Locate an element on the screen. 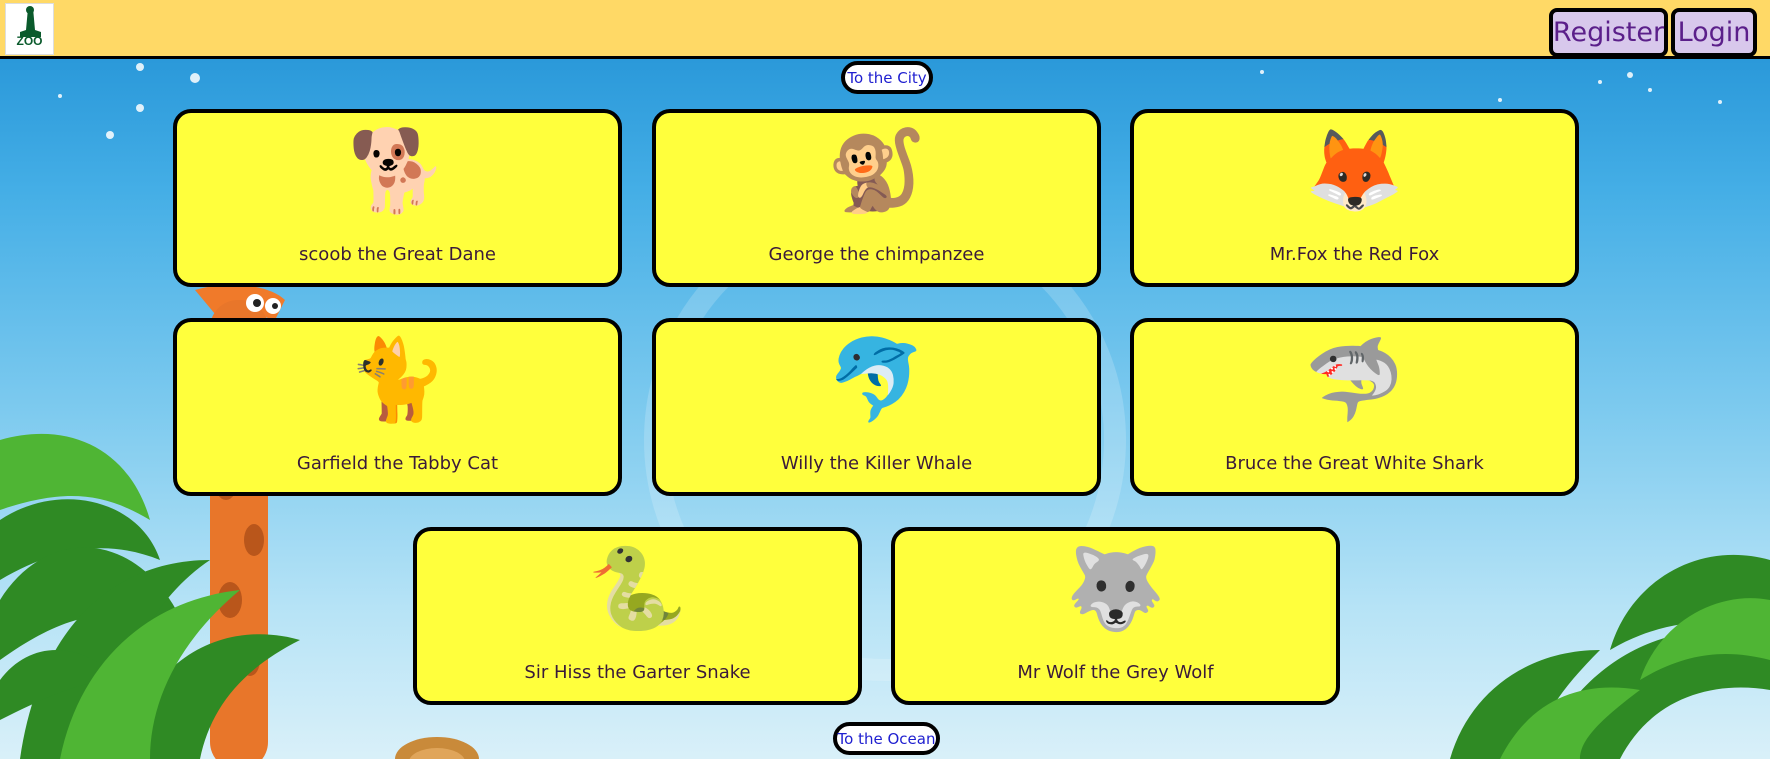  to-city-link: To the City is located at coordinates (887, 77).